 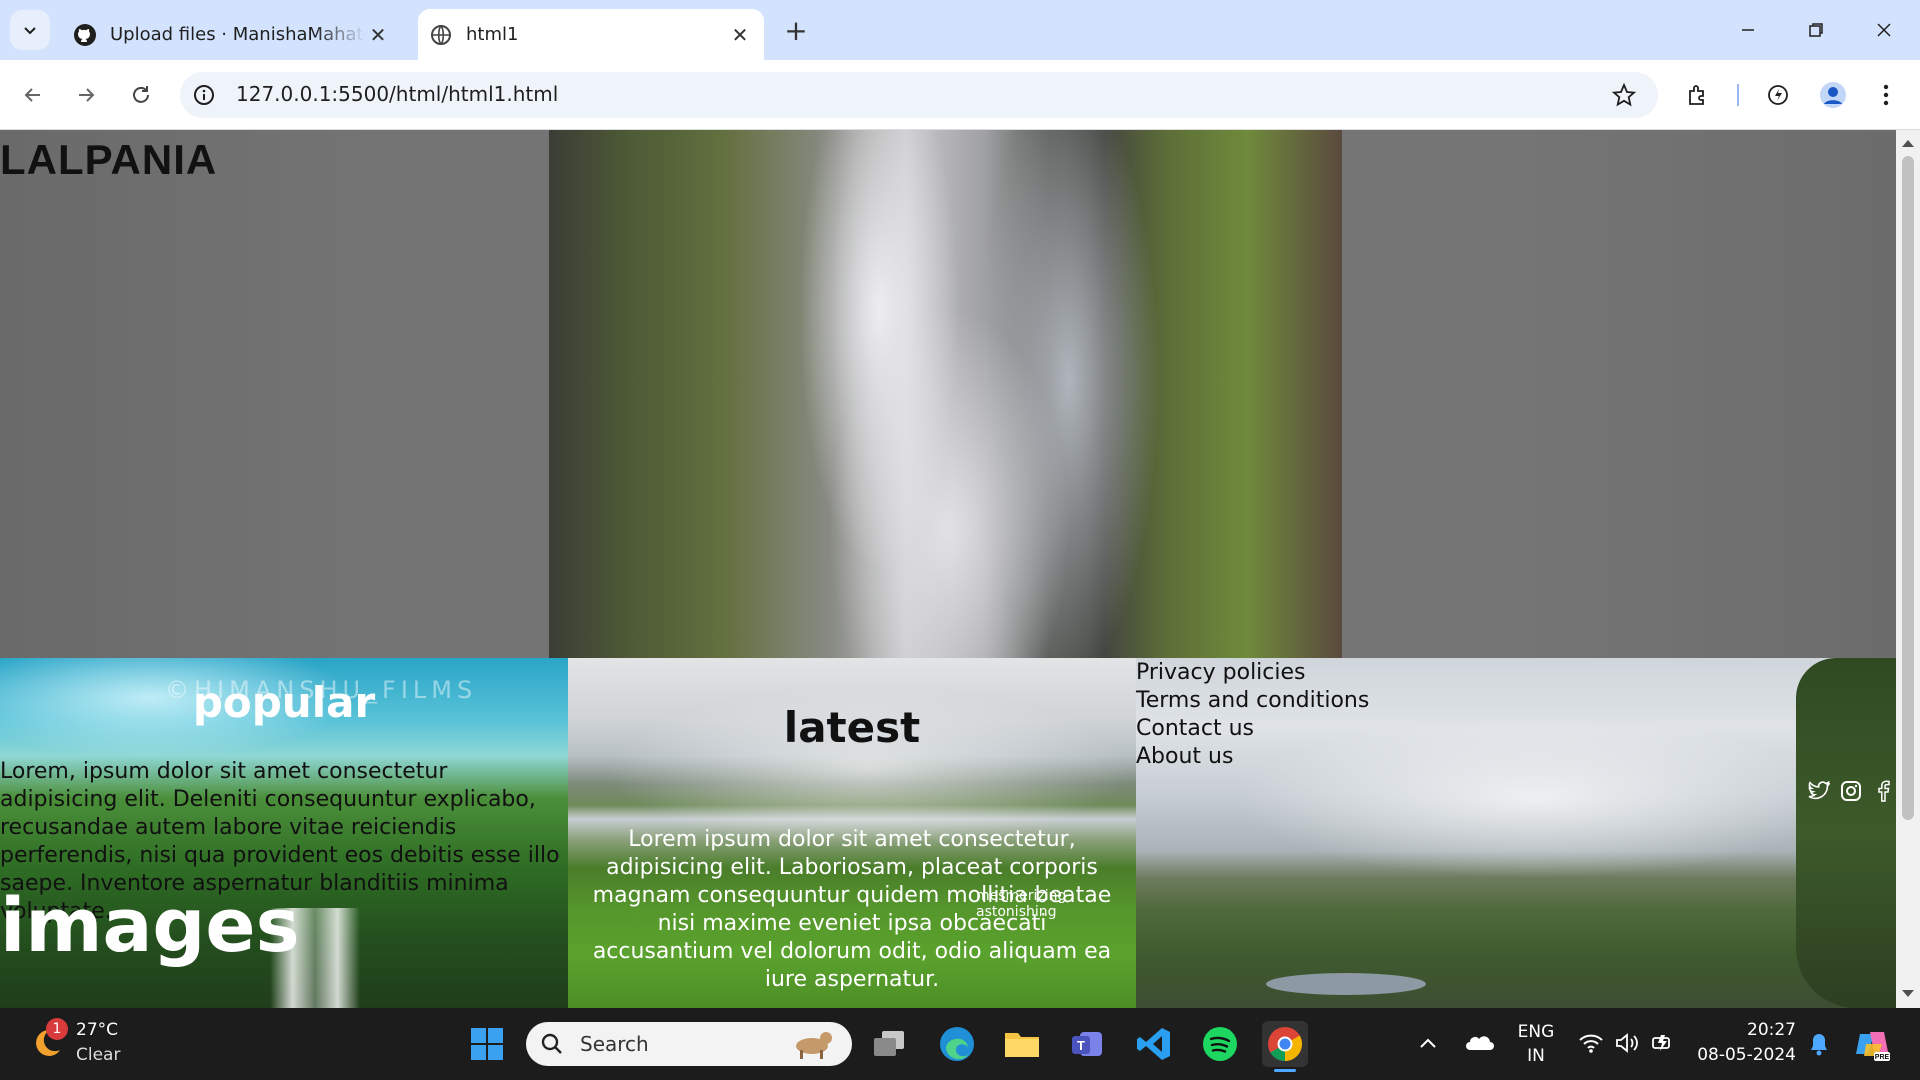 I want to click on teams-icon: T, so click(x=1087, y=1044).